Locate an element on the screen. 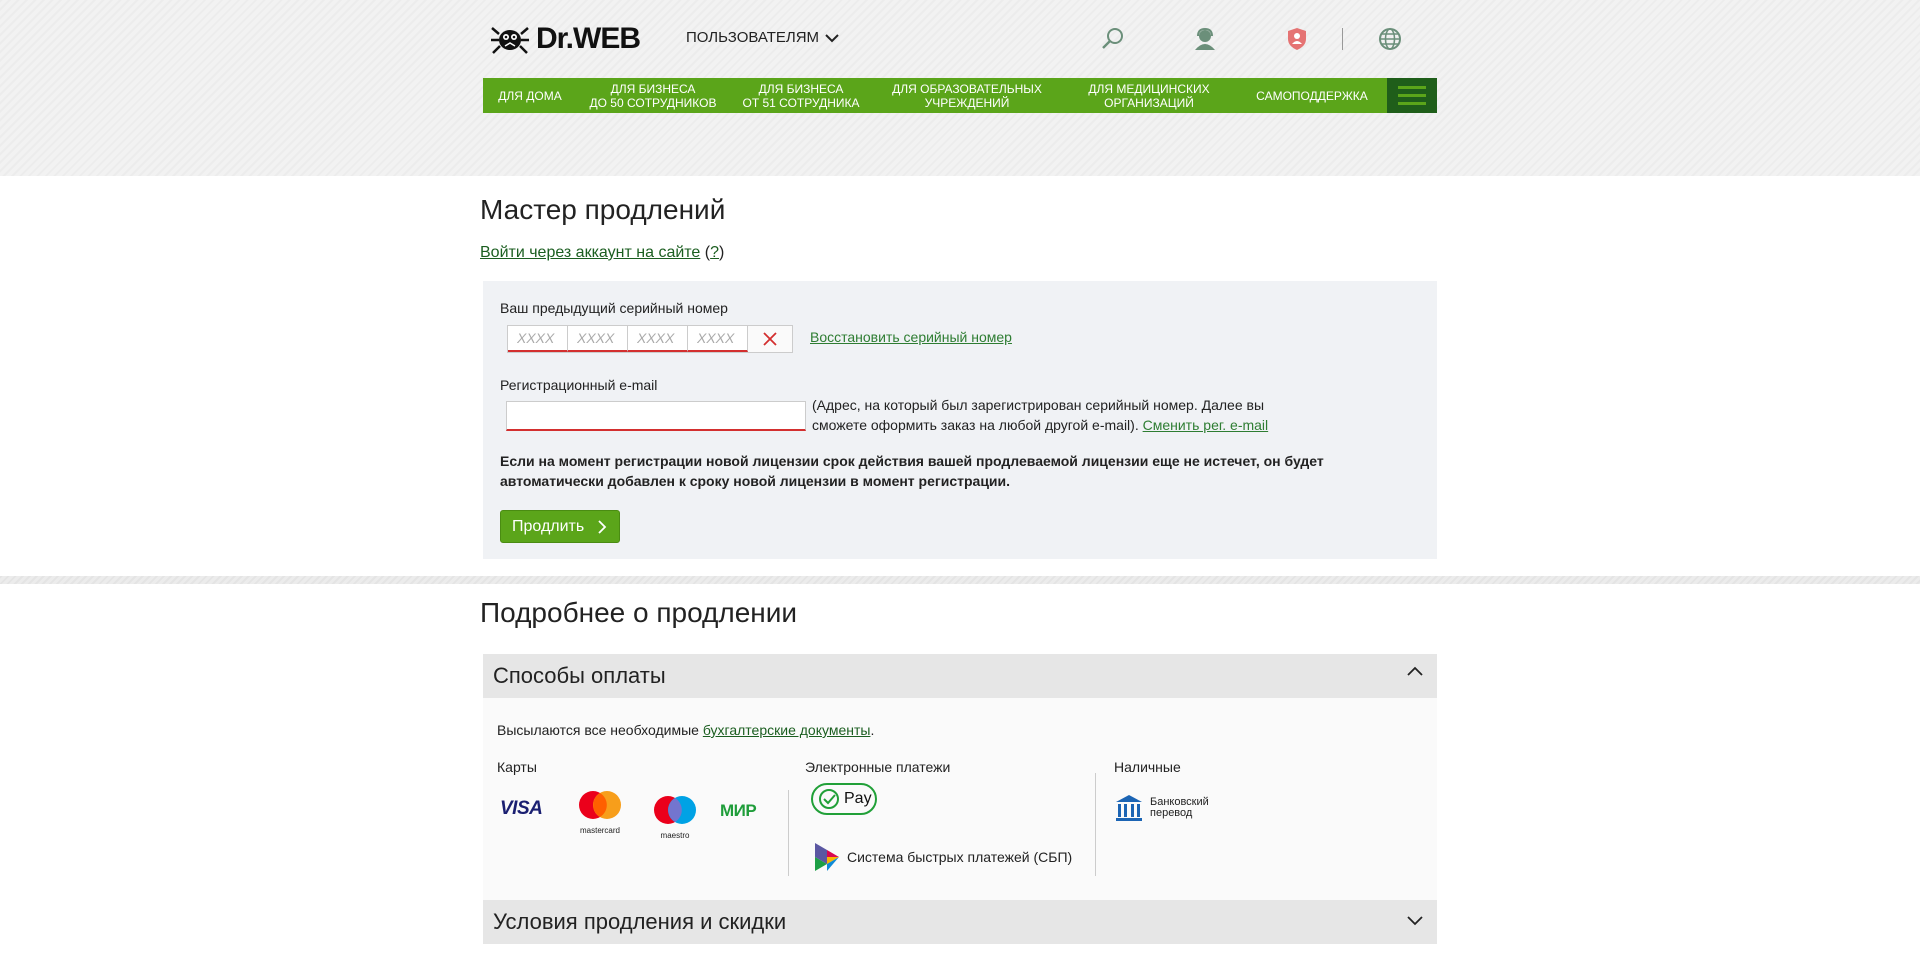 The image size is (1920, 953). nav-label-sub: ОРГАНИЗАЦИЙ is located at coordinates (1149, 102).